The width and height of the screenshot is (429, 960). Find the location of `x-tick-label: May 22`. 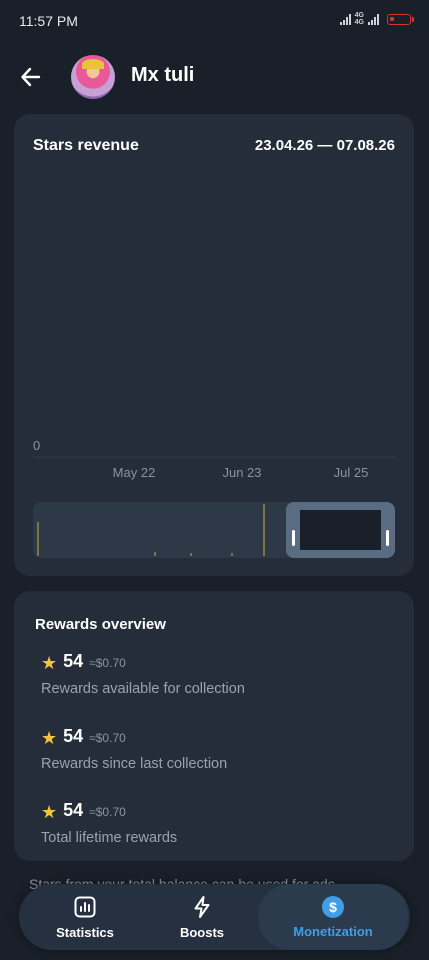

x-tick-label: May 22 is located at coordinates (134, 472).